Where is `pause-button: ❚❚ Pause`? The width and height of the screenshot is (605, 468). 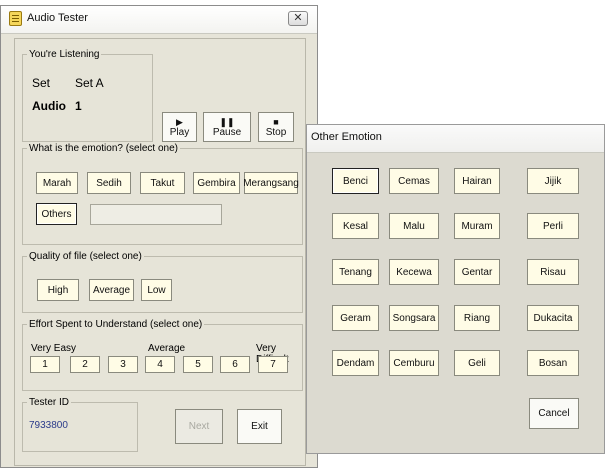 pause-button: ❚❚ Pause is located at coordinates (227, 127).